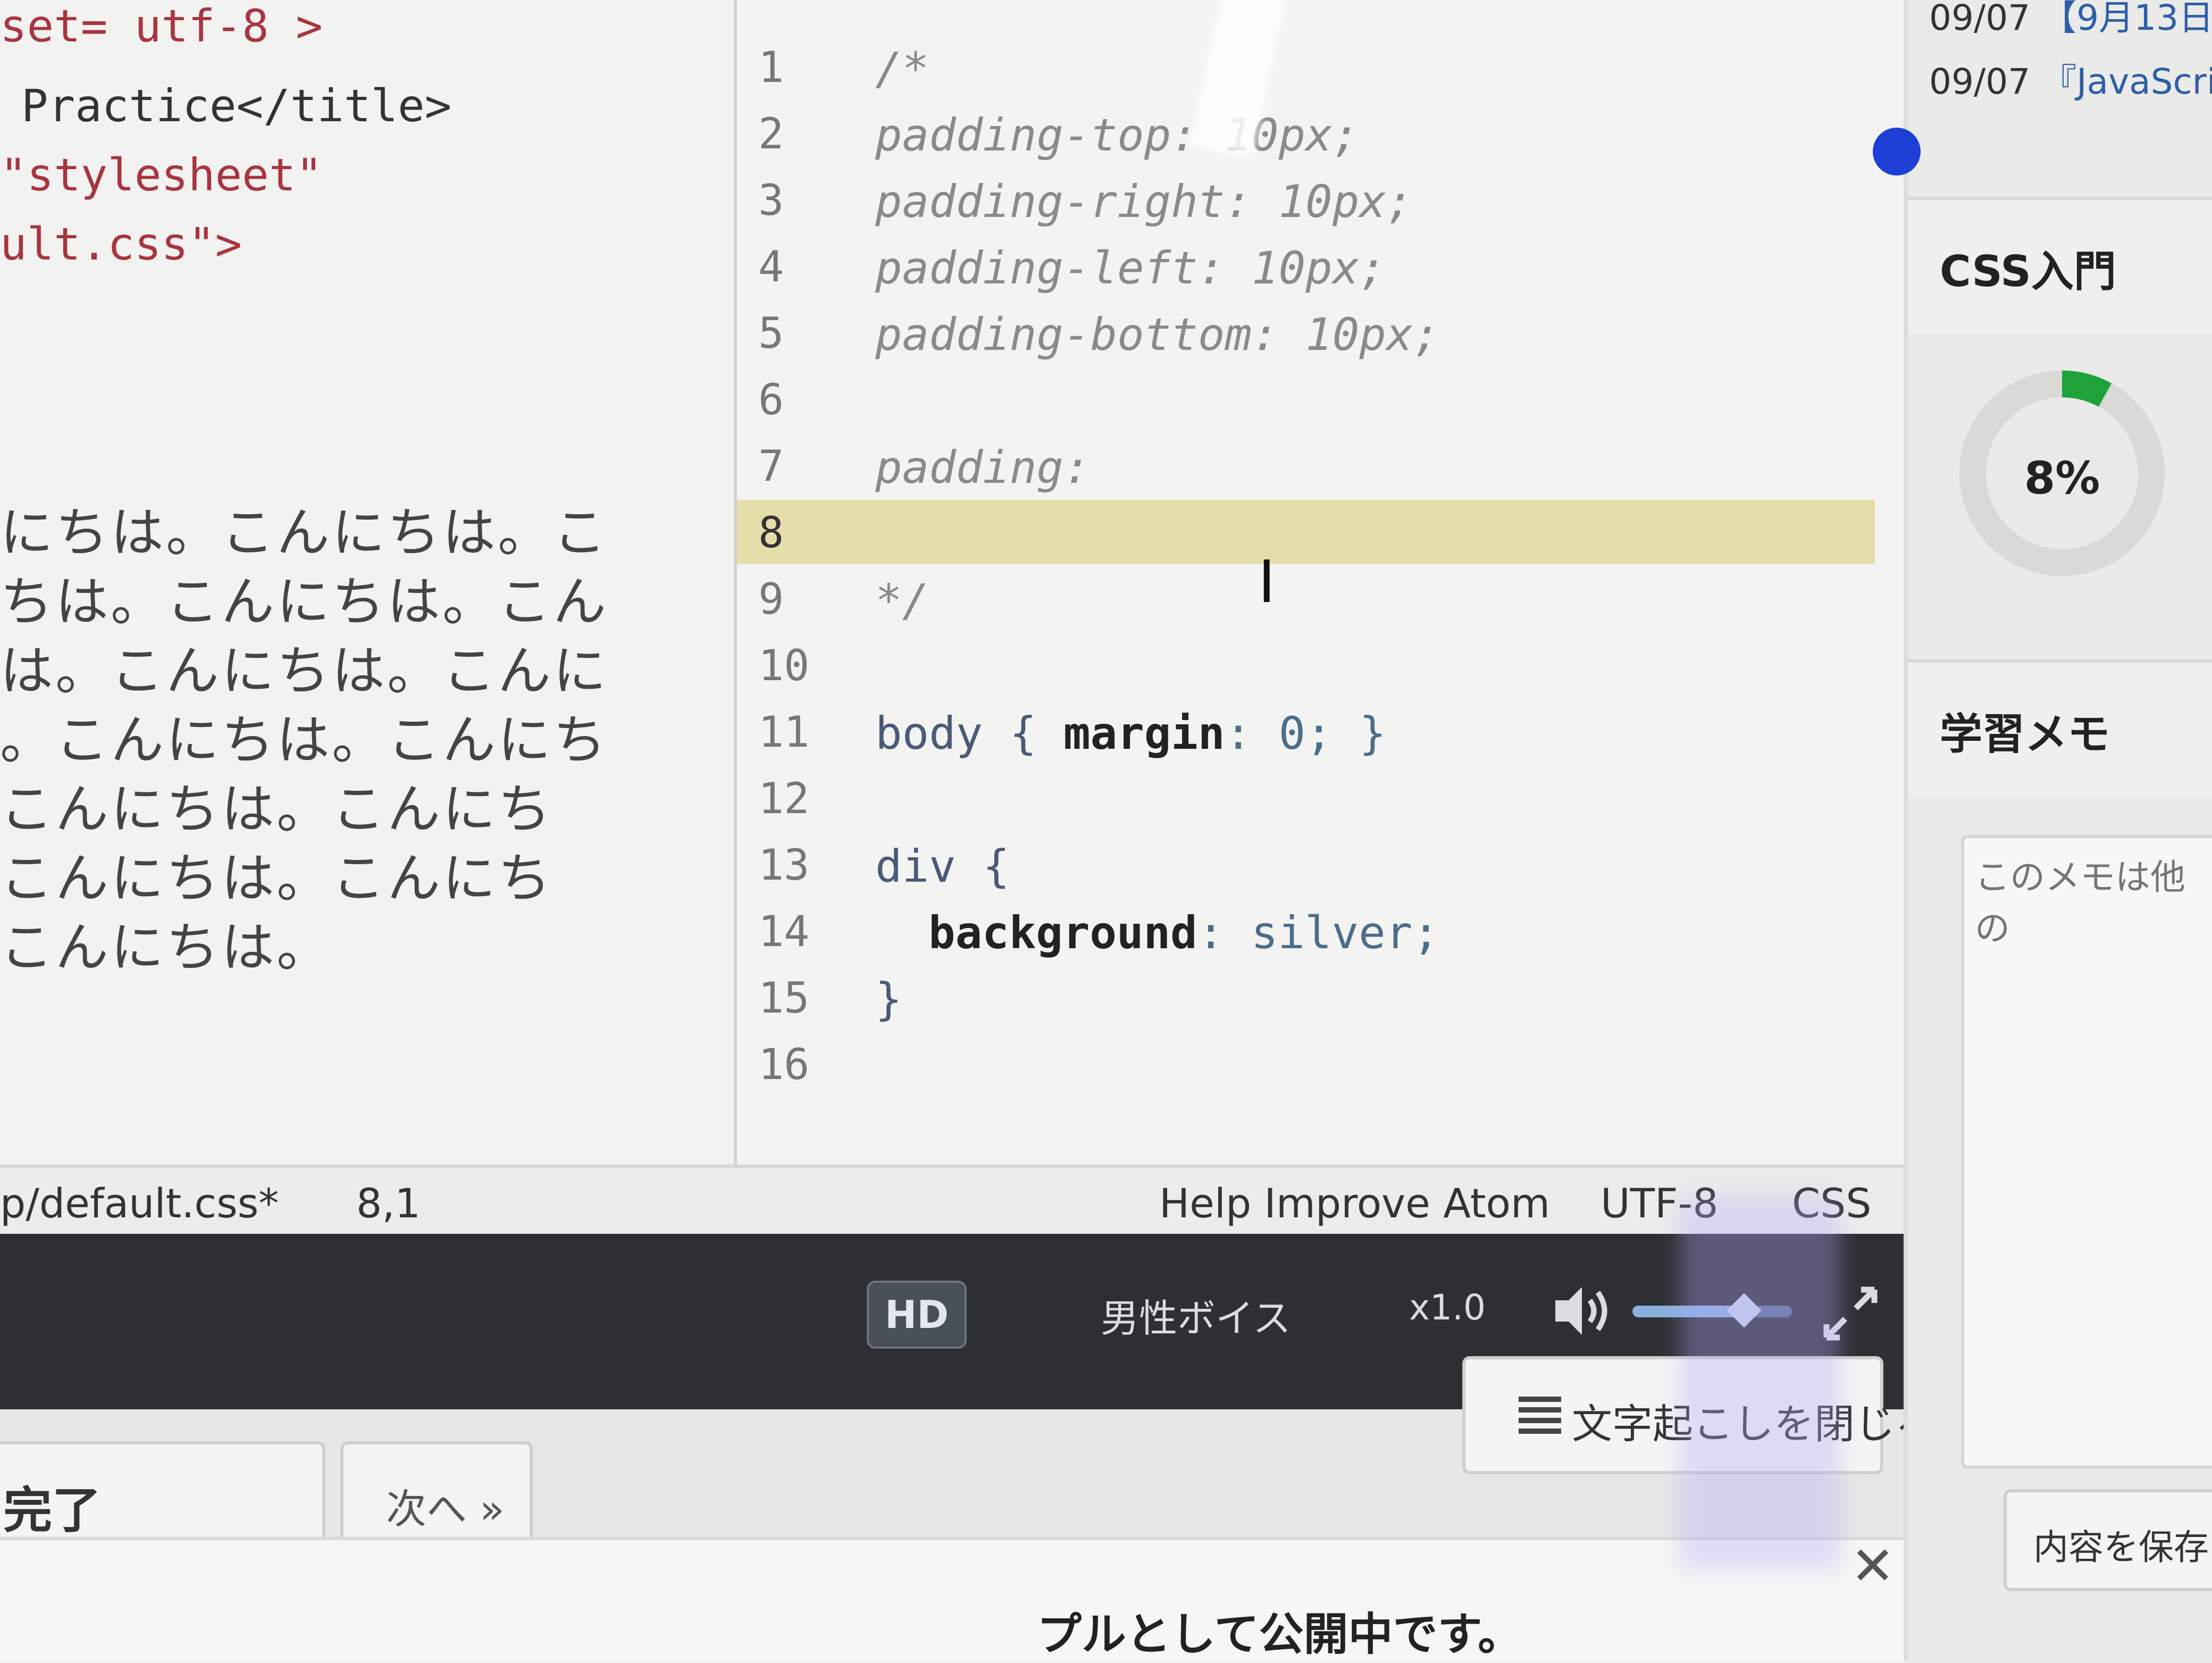  I want to click on css-value: : 0; }, so click(1305, 733).